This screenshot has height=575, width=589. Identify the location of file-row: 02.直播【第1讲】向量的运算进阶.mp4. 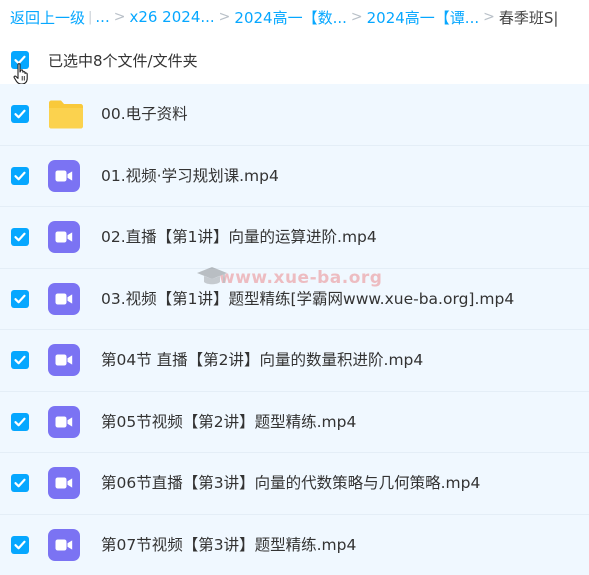
(294, 238).